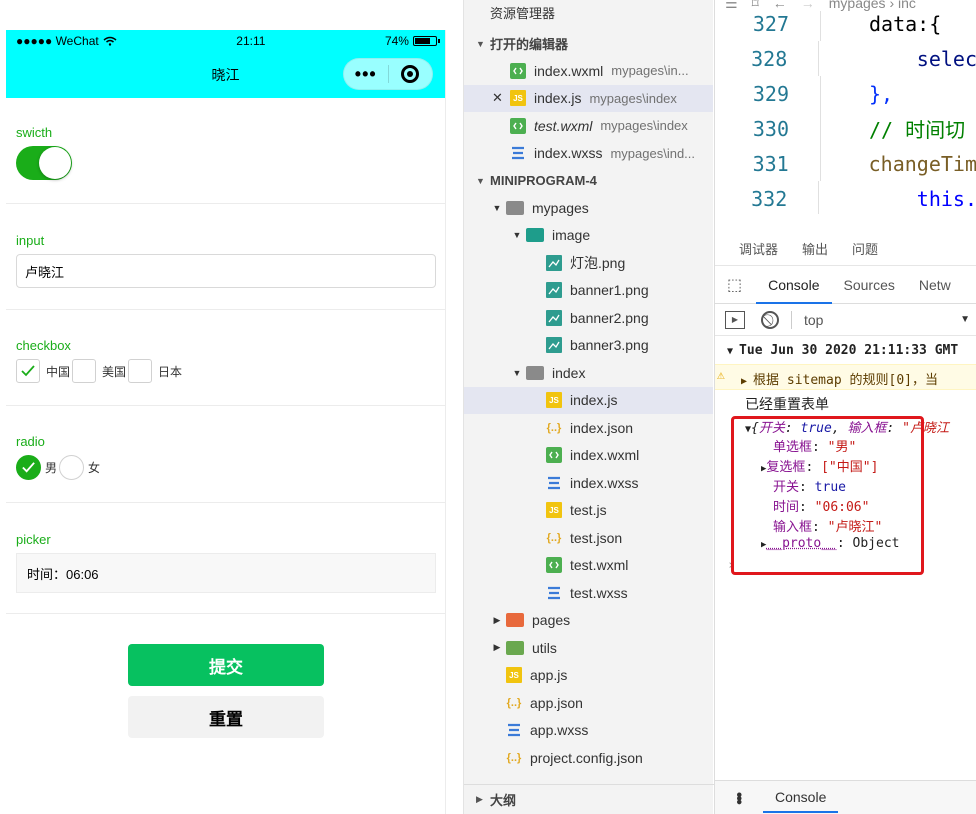 The height and width of the screenshot is (814, 976). I want to click on line-number: 329, so click(770, 93).